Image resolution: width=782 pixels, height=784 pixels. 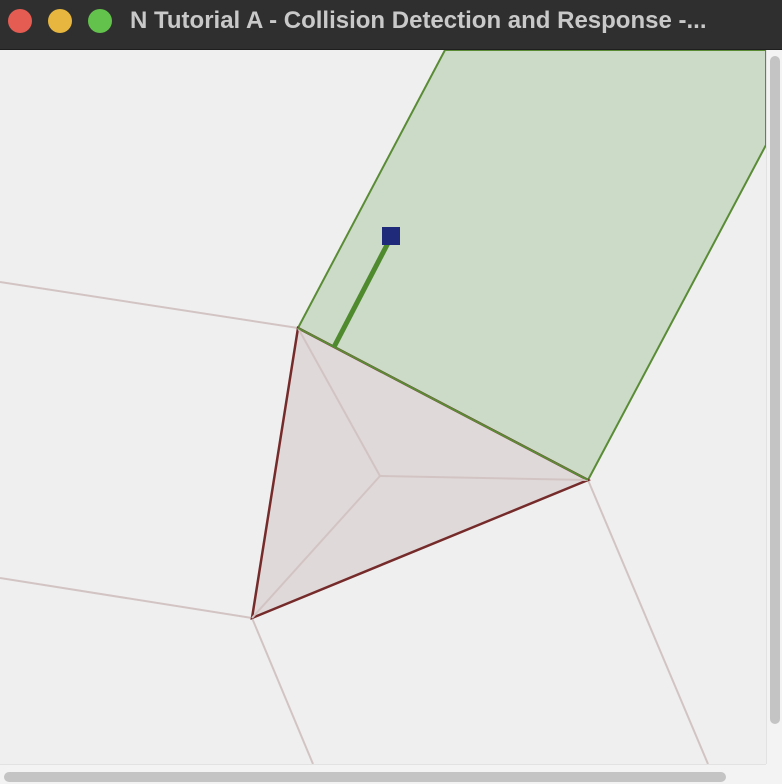 What do you see at coordinates (100, 21) in the screenshot?
I see `zoom-window-button` at bounding box center [100, 21].